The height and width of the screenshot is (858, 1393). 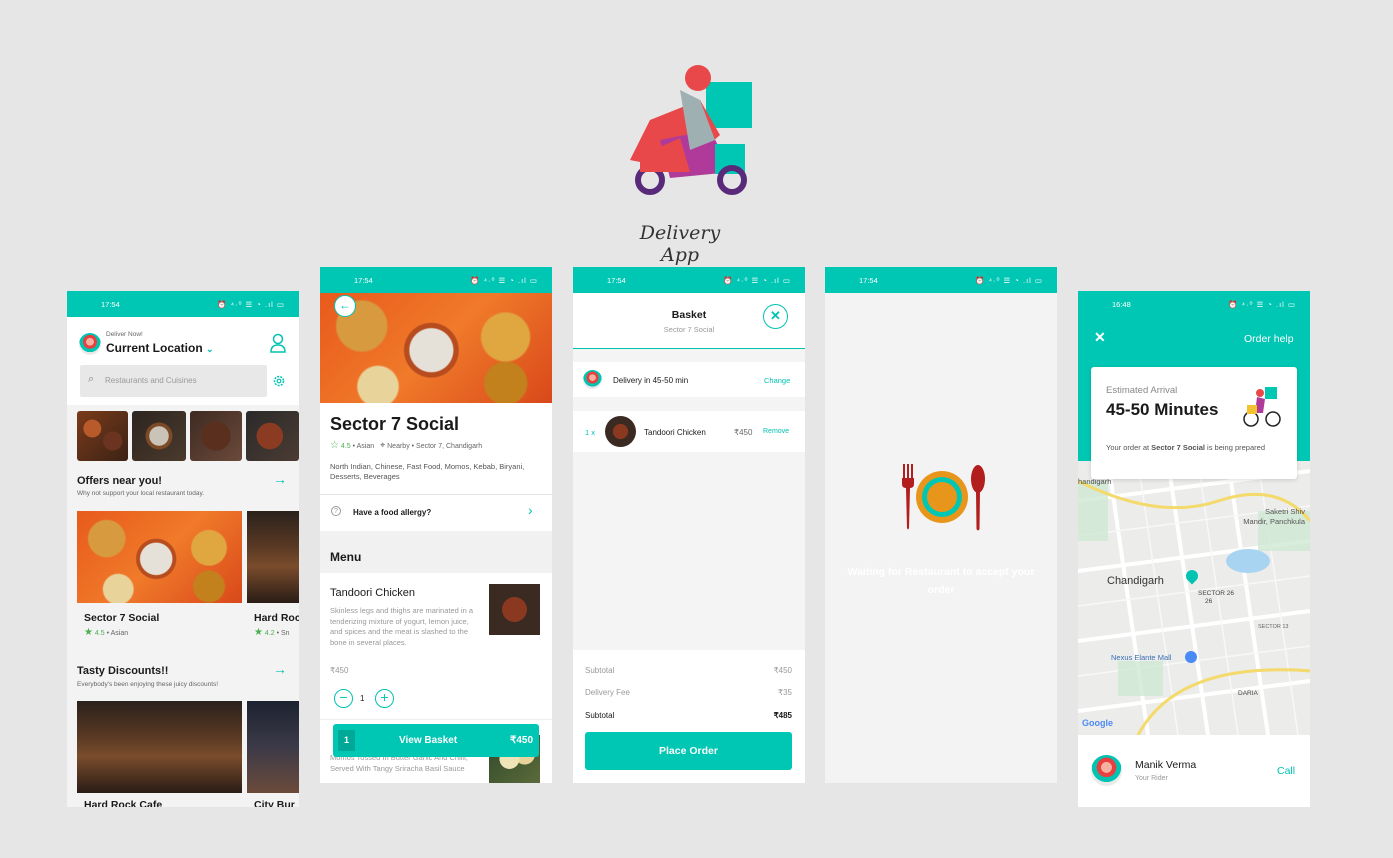 I want to click on rider-avatar, so click(x=1106, y=770).